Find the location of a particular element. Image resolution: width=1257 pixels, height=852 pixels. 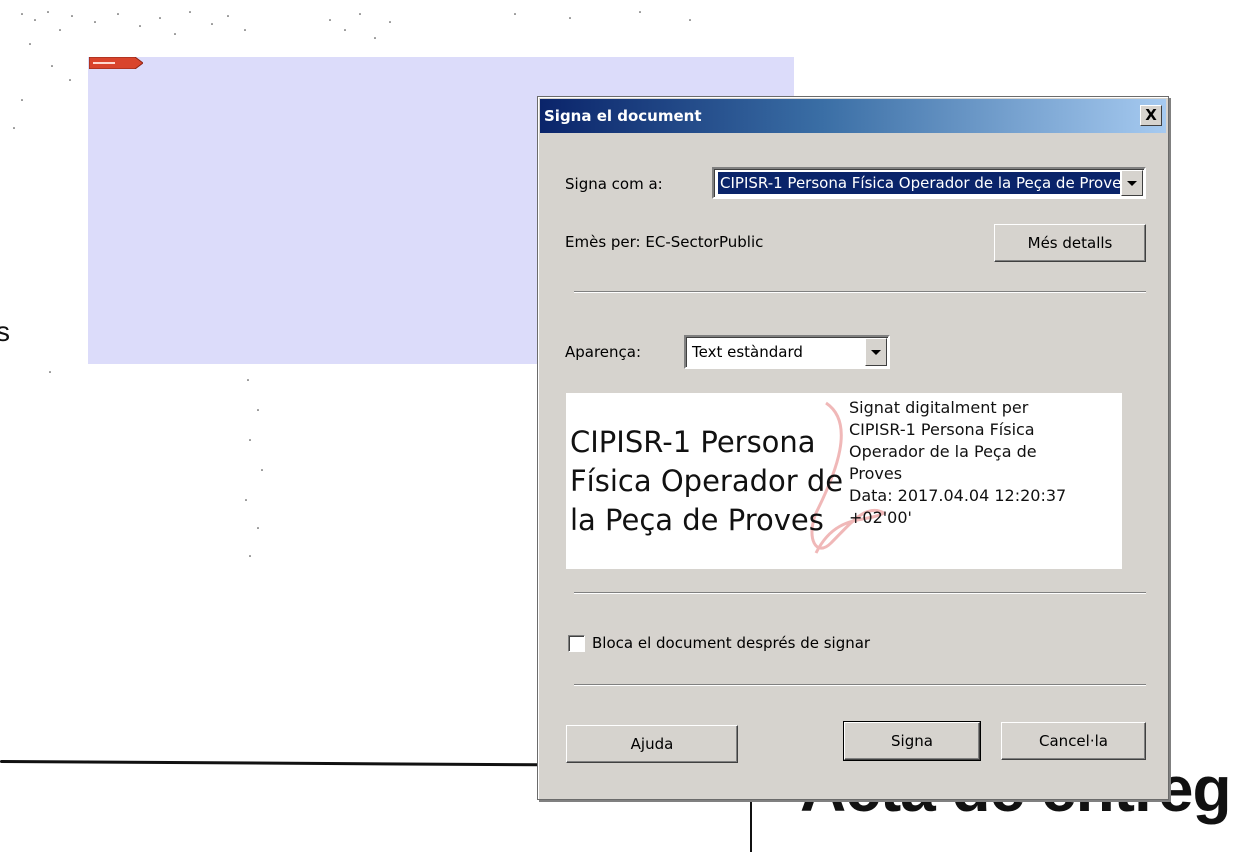

dialog-title: Signa el document is located at coordinates (623, 116).